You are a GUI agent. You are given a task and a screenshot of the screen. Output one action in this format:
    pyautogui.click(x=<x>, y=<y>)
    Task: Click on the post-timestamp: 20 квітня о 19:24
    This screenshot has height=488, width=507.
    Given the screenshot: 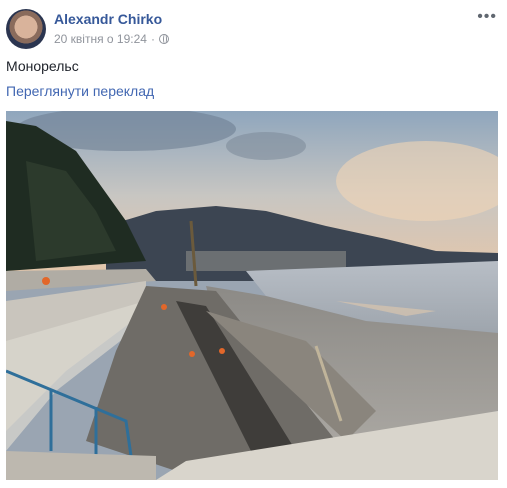 What is the action you would take?
    pyautogui.click(x=100, y=39)
    